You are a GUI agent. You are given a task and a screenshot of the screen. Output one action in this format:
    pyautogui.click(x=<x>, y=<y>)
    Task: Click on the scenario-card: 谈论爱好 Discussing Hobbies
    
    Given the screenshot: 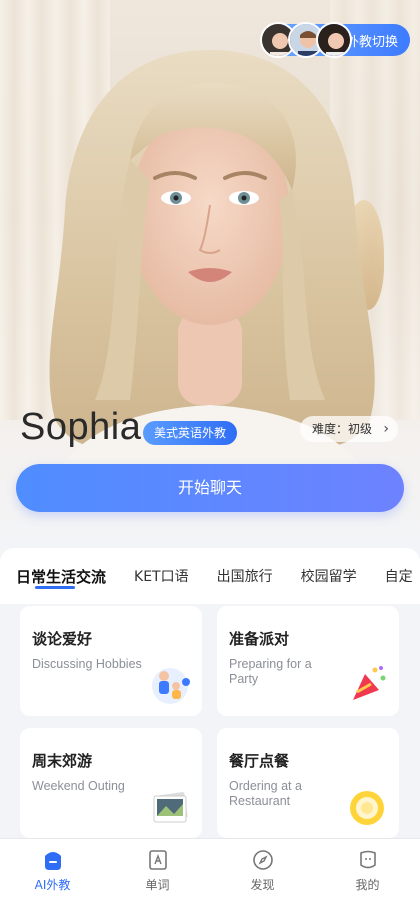 What is the action you would take?
    pyautogui.click(x=111, y=661)
    